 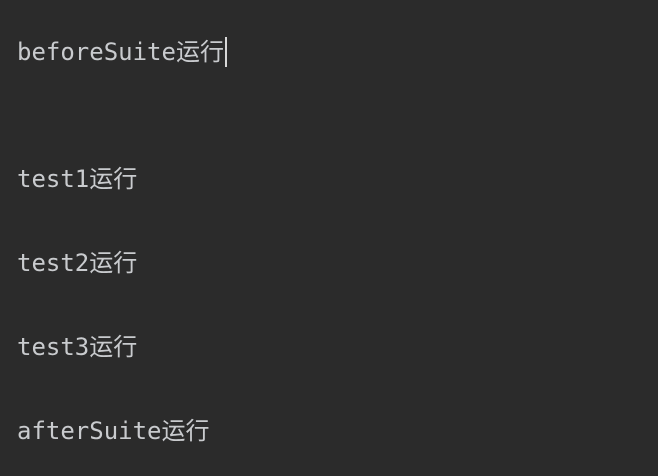 I want to click on console-line: test2运行, so click(x=77, y=263).